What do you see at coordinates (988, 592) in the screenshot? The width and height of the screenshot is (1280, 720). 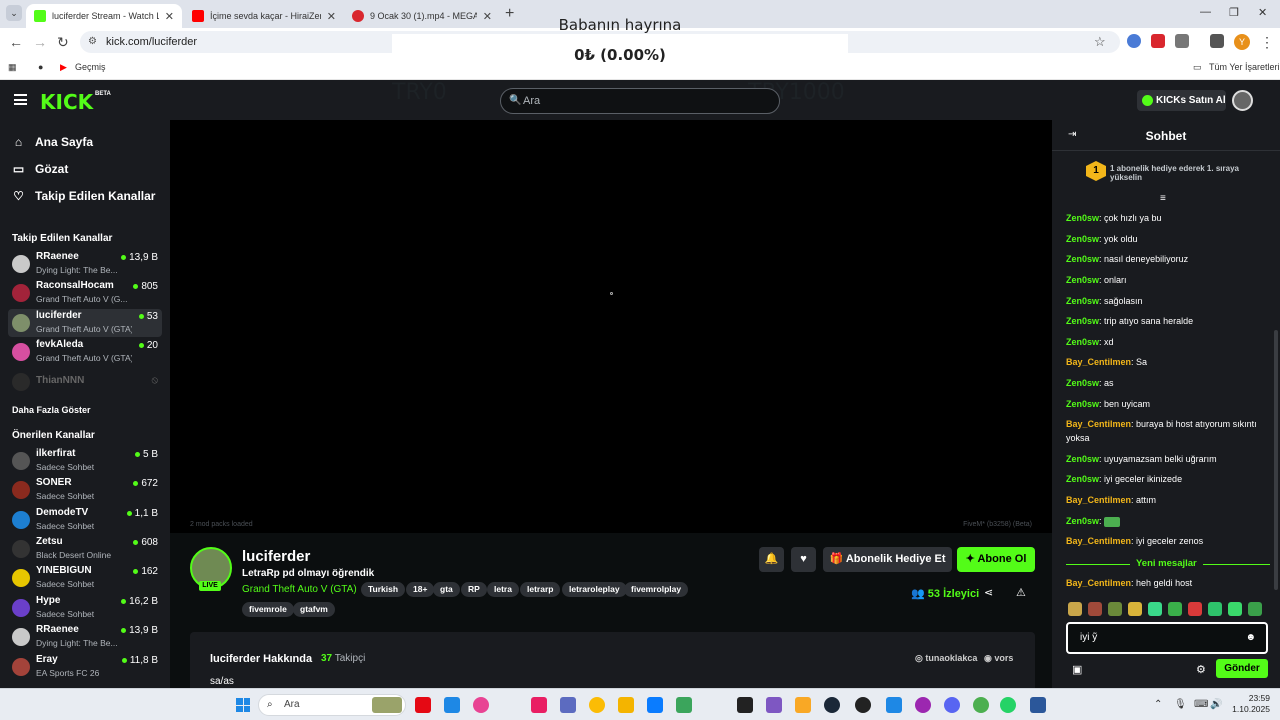 I see `share-icon: ⋖` at bounding box center [988, 592].